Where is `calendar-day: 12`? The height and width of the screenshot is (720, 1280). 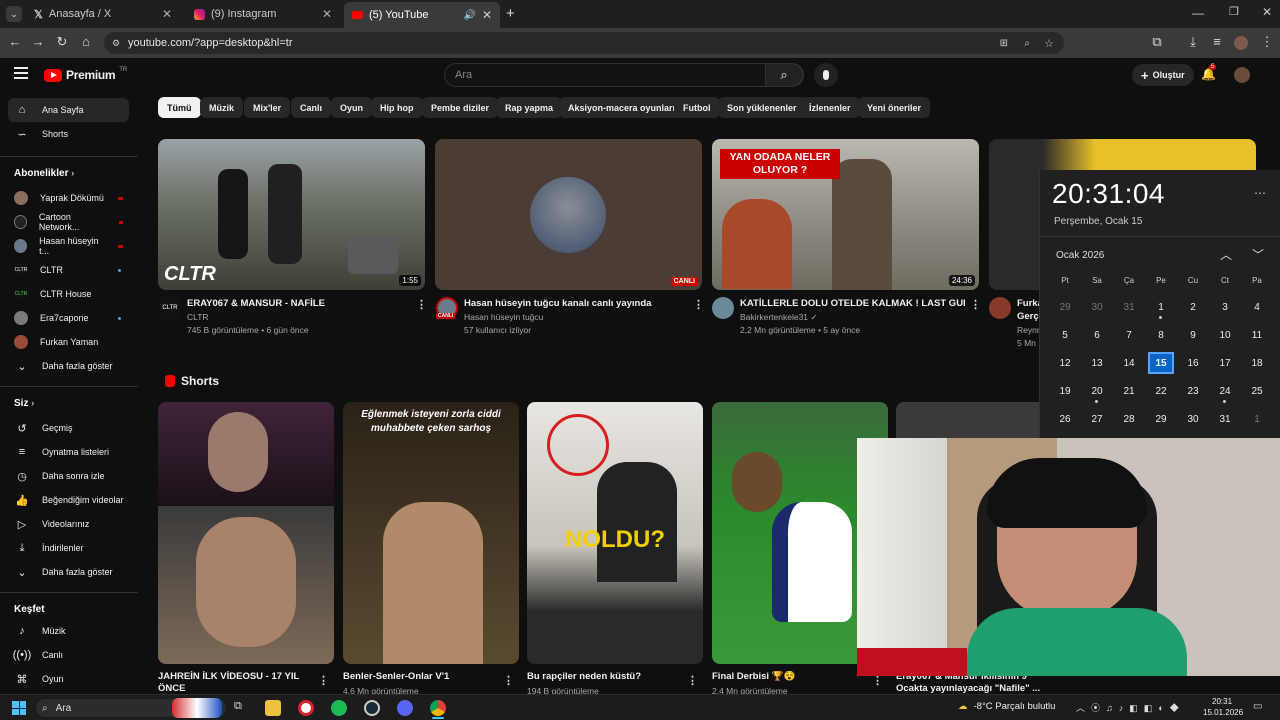 calendar-day: 12 is located at coordinates (1065, 363).